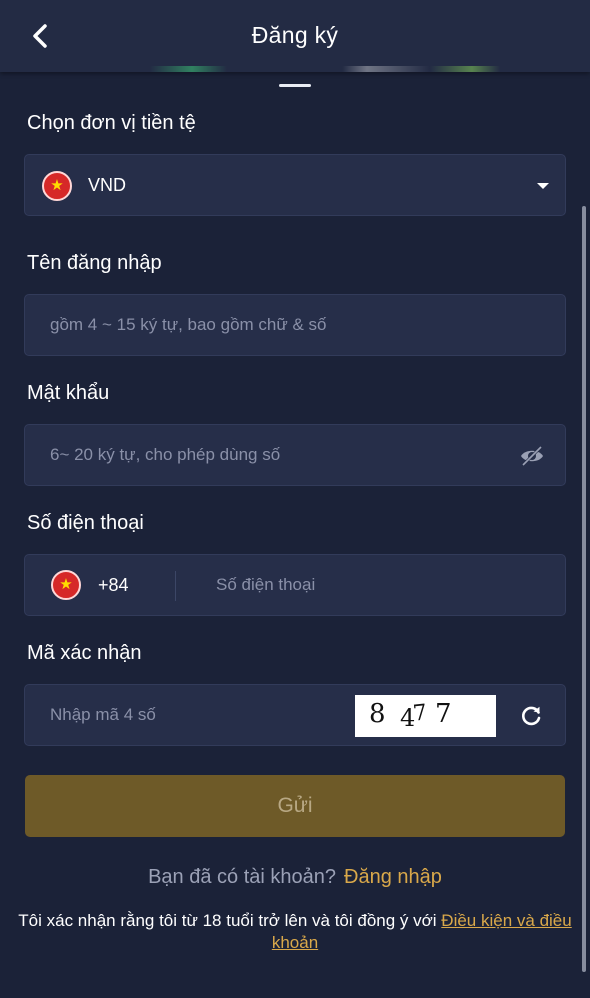 Image resolution: width=590 pixels, height=998 pixels. Describe the element at coordinates (68, 393) in the screenshot. I see `password-label: Mật khẩu` at that location.